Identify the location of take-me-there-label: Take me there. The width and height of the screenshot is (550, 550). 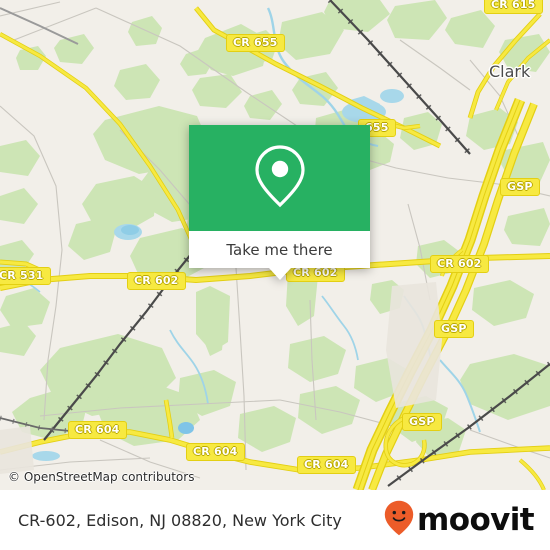
(279, 249).